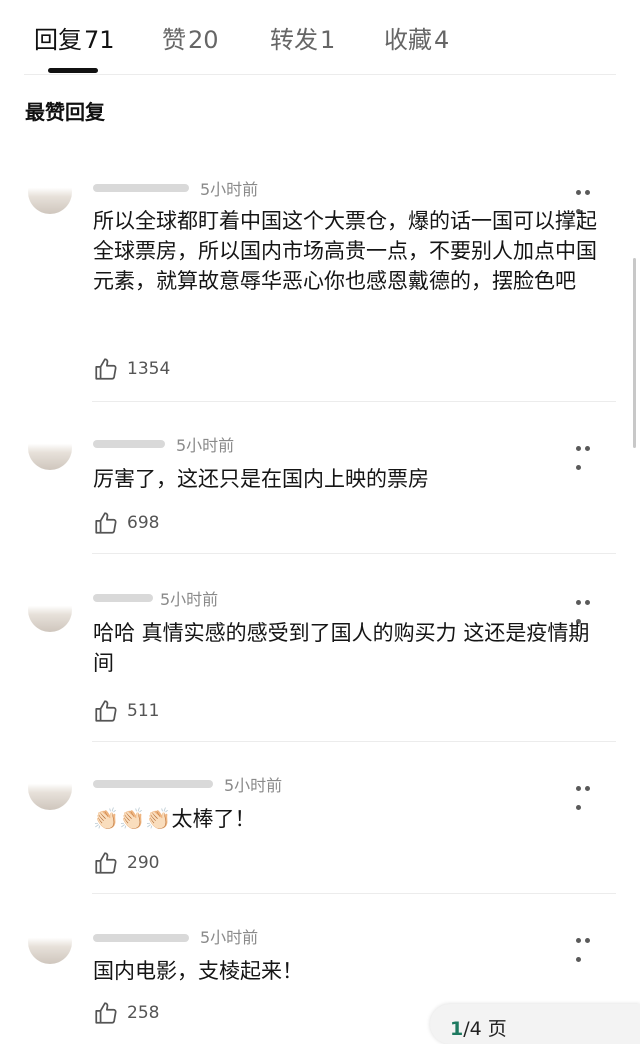  I want to click on comment-text: 哈哈 真情实感的感受到了国人的购买力 这还是疫情期间, so click(341, 648).